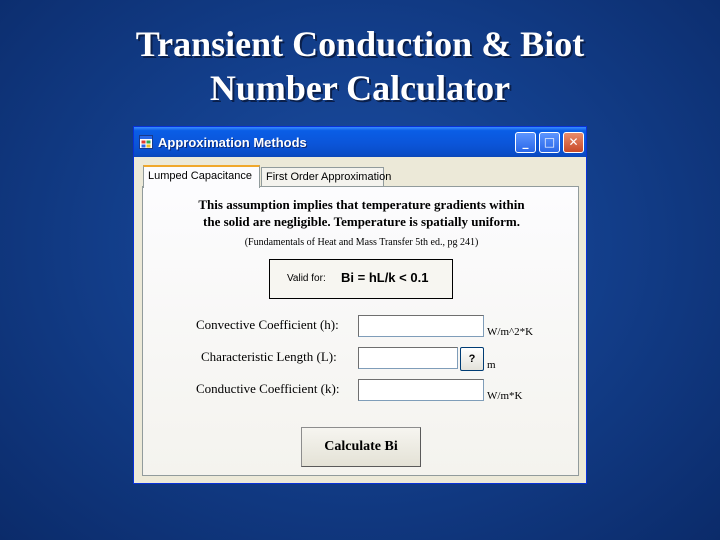 Image resolution: width=720 pixels, height=540 pixels. What do you see at coordinates (421, 390) in the screenshot?
I see `conductive-coefficient-input` at bounding box center [421, 390].